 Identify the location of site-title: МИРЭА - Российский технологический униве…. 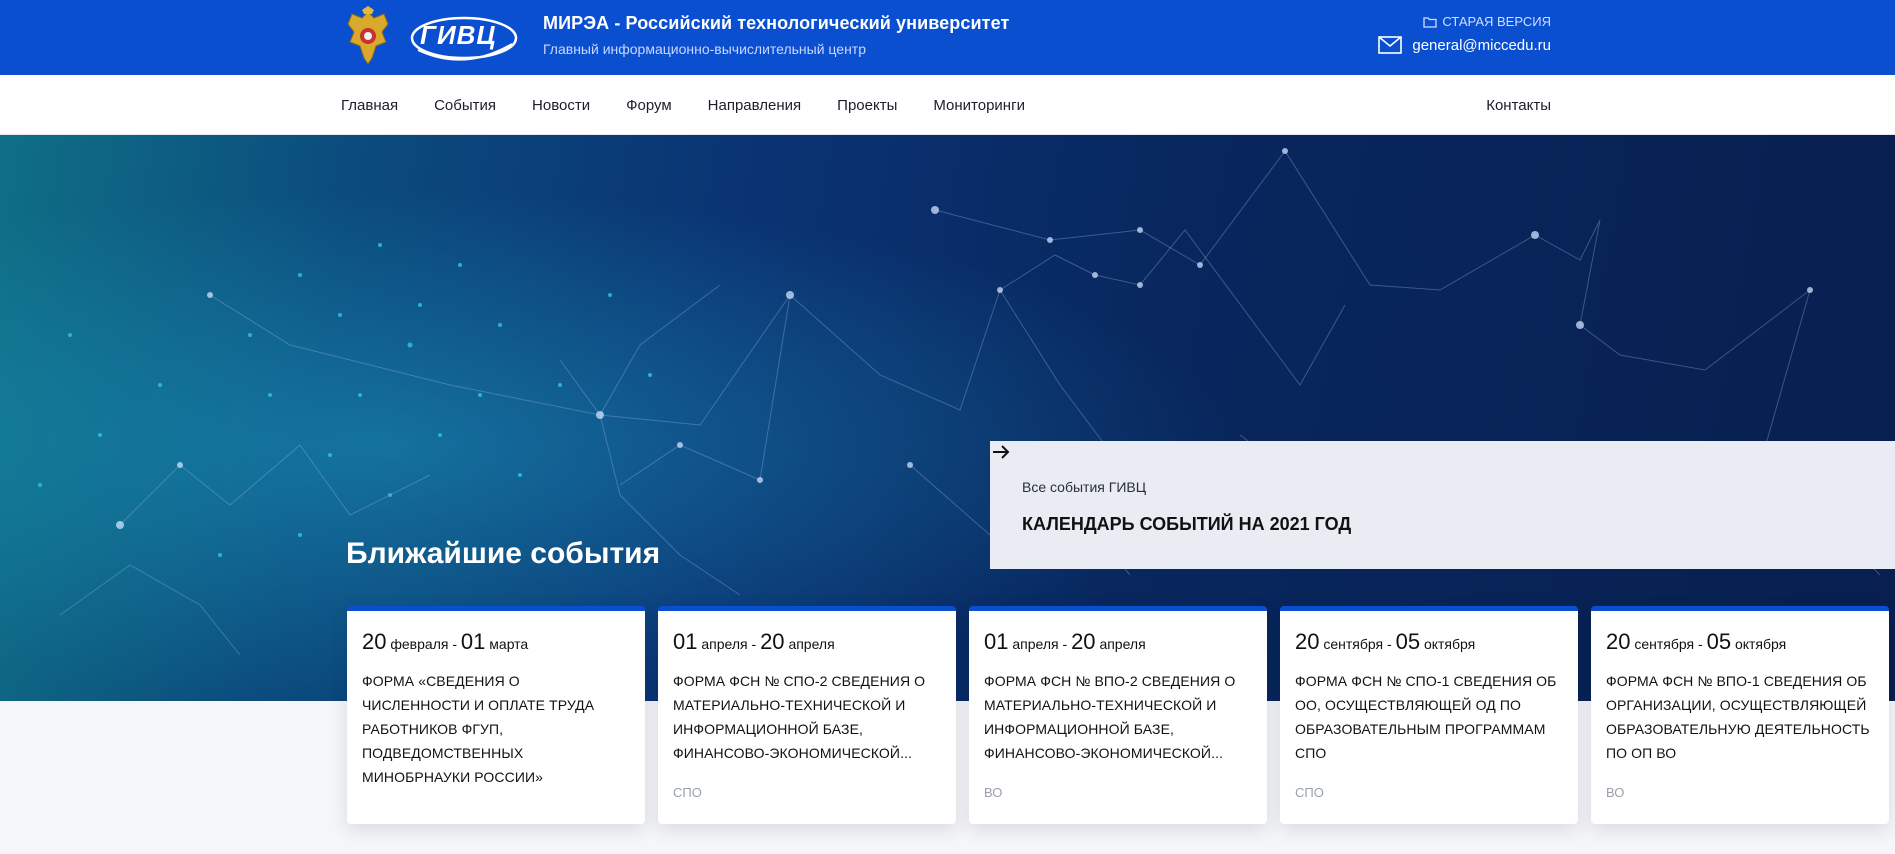
(776, 23).